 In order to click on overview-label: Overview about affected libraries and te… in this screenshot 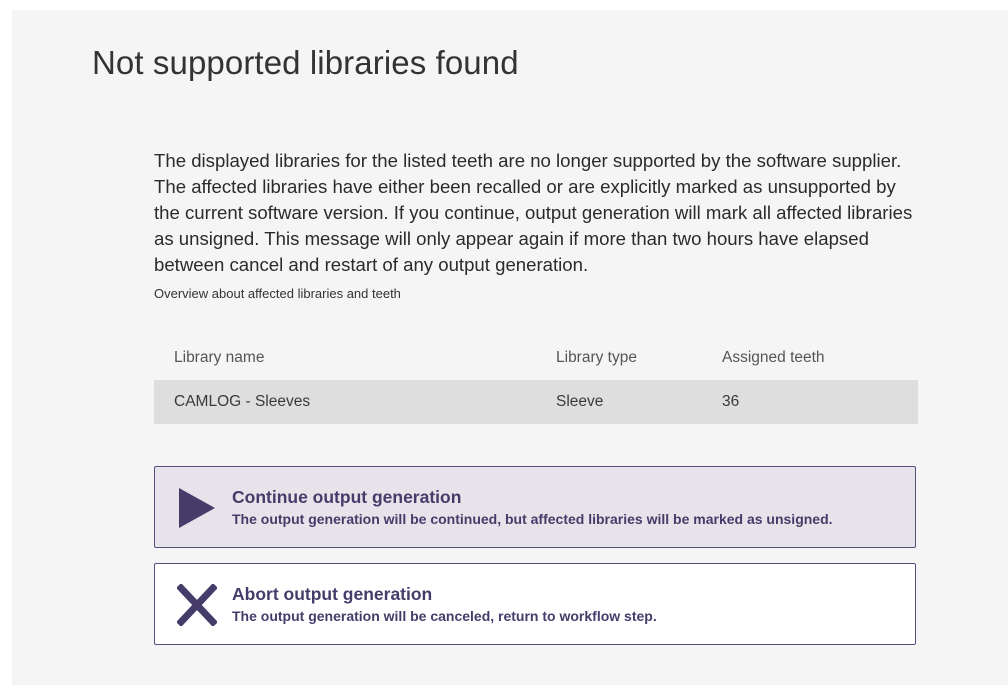, I will do `click(277, 293)`.